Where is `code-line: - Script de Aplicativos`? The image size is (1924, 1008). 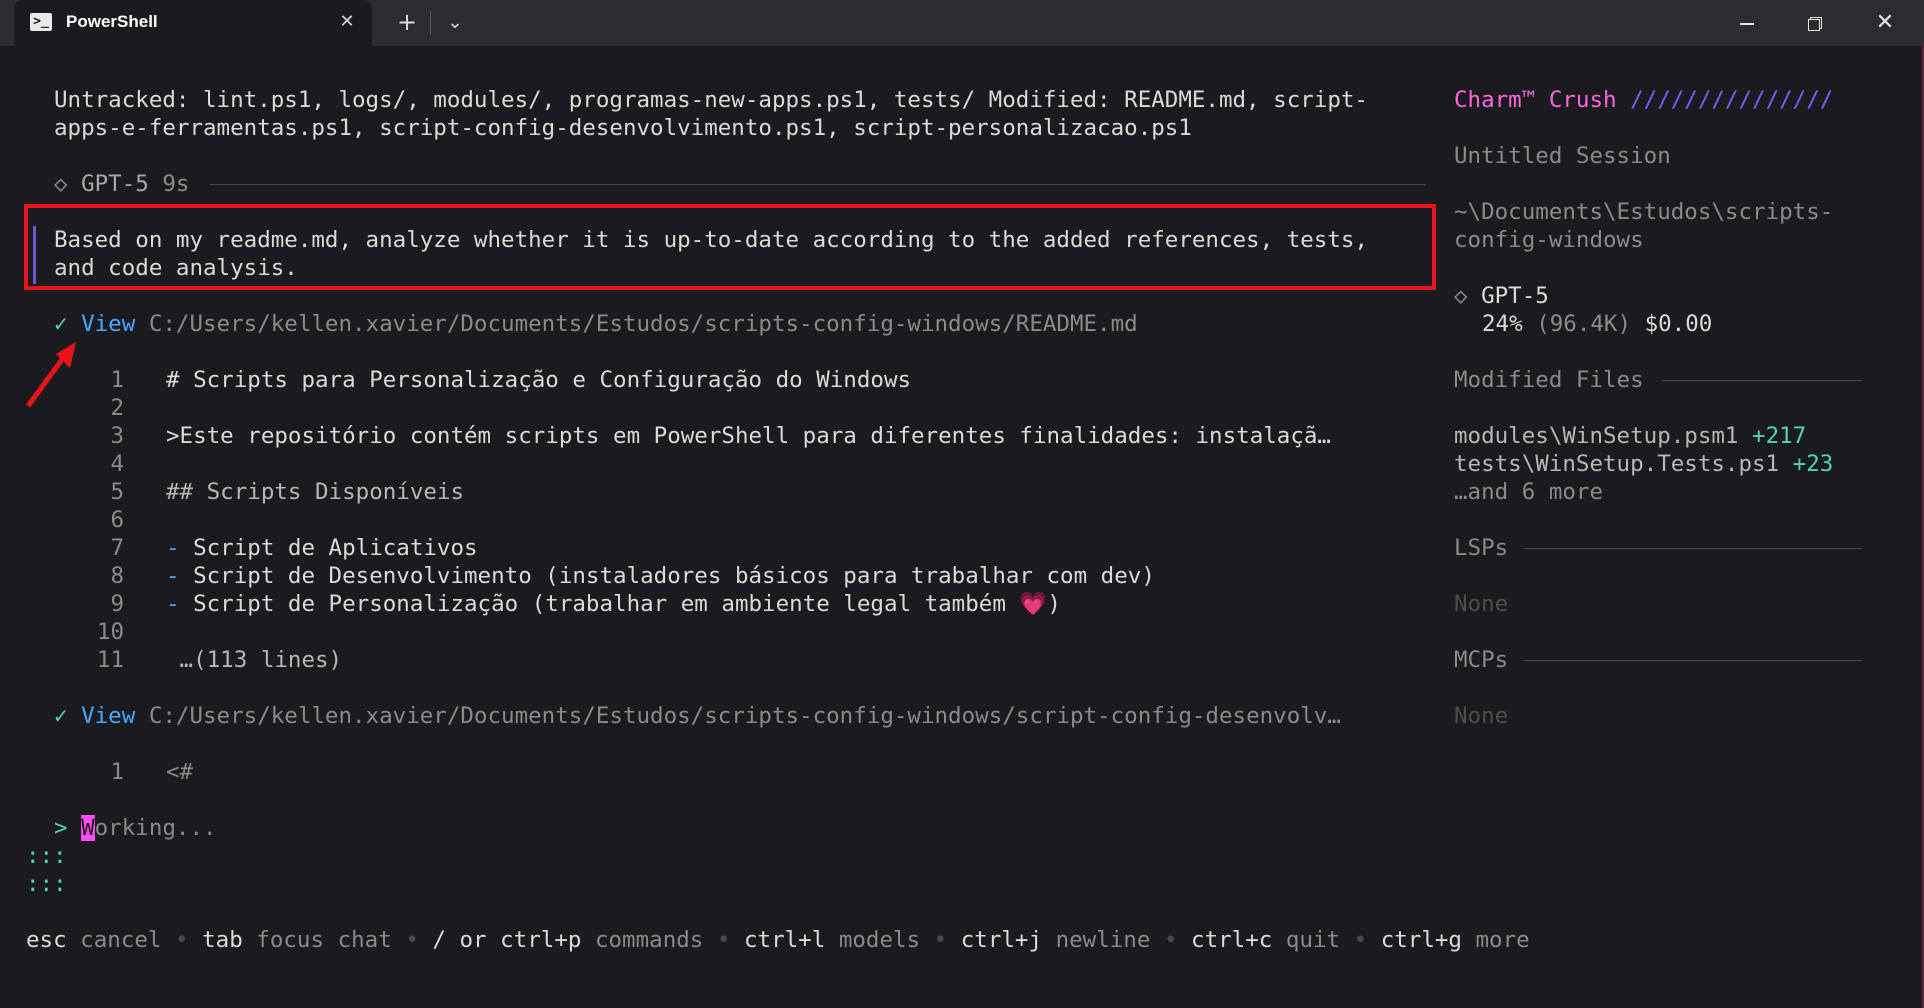 code-line: - Script de Aplicativos is located at coordinates (322, 548).